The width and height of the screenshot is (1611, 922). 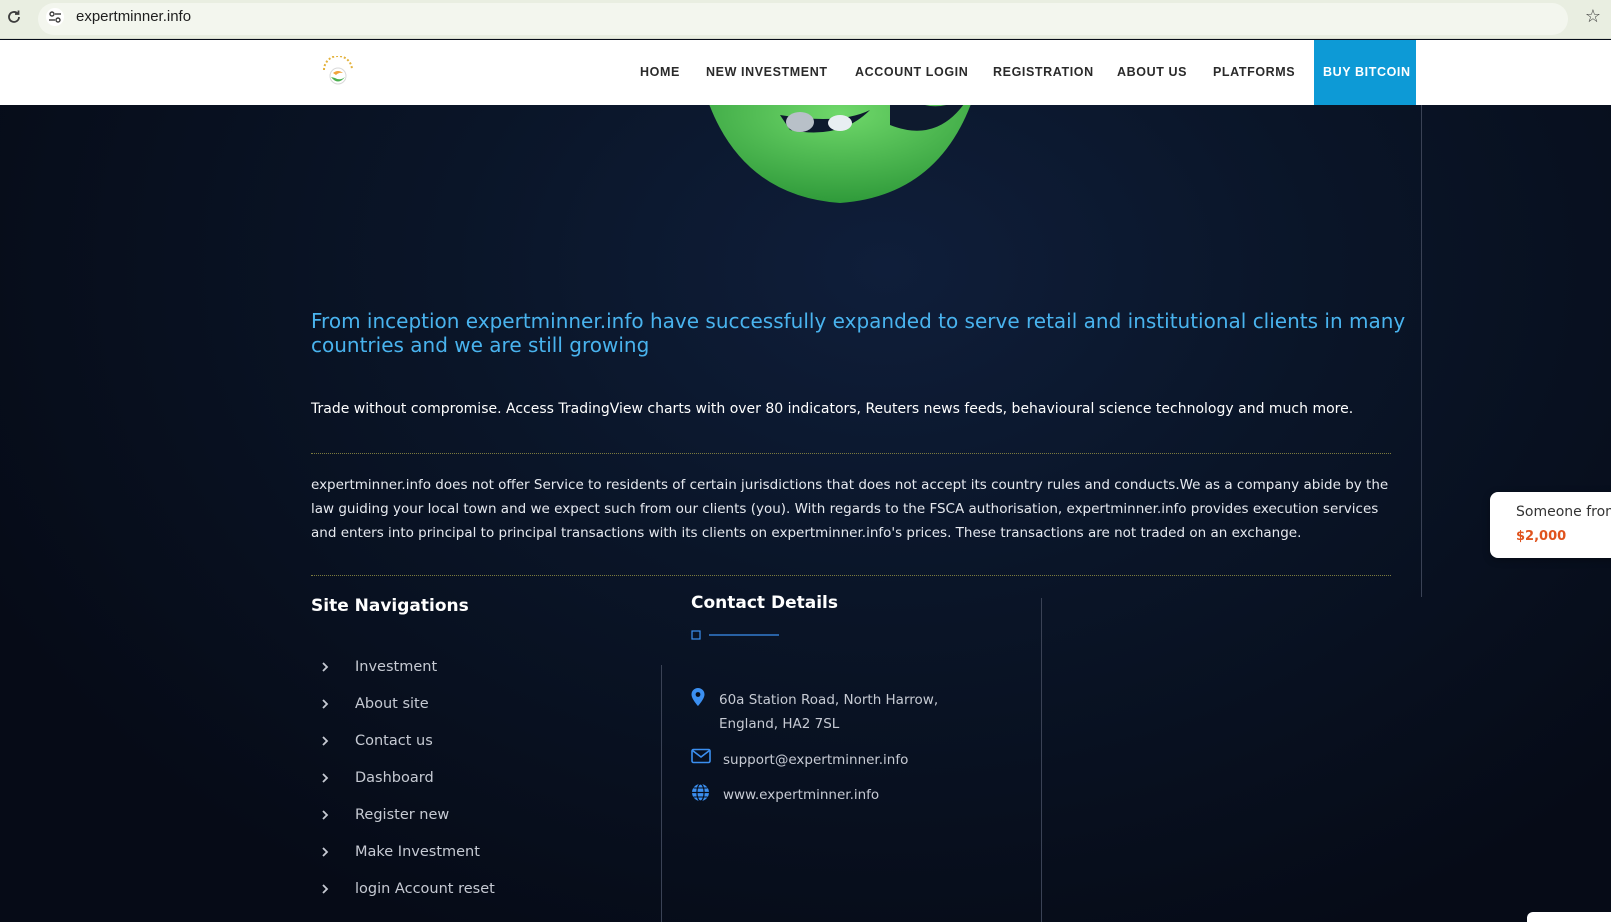 What do you see at coordinates (392, 703) in the screenshot?
I see `site-nav-item-label: About site` at bounding box center [392, 703].